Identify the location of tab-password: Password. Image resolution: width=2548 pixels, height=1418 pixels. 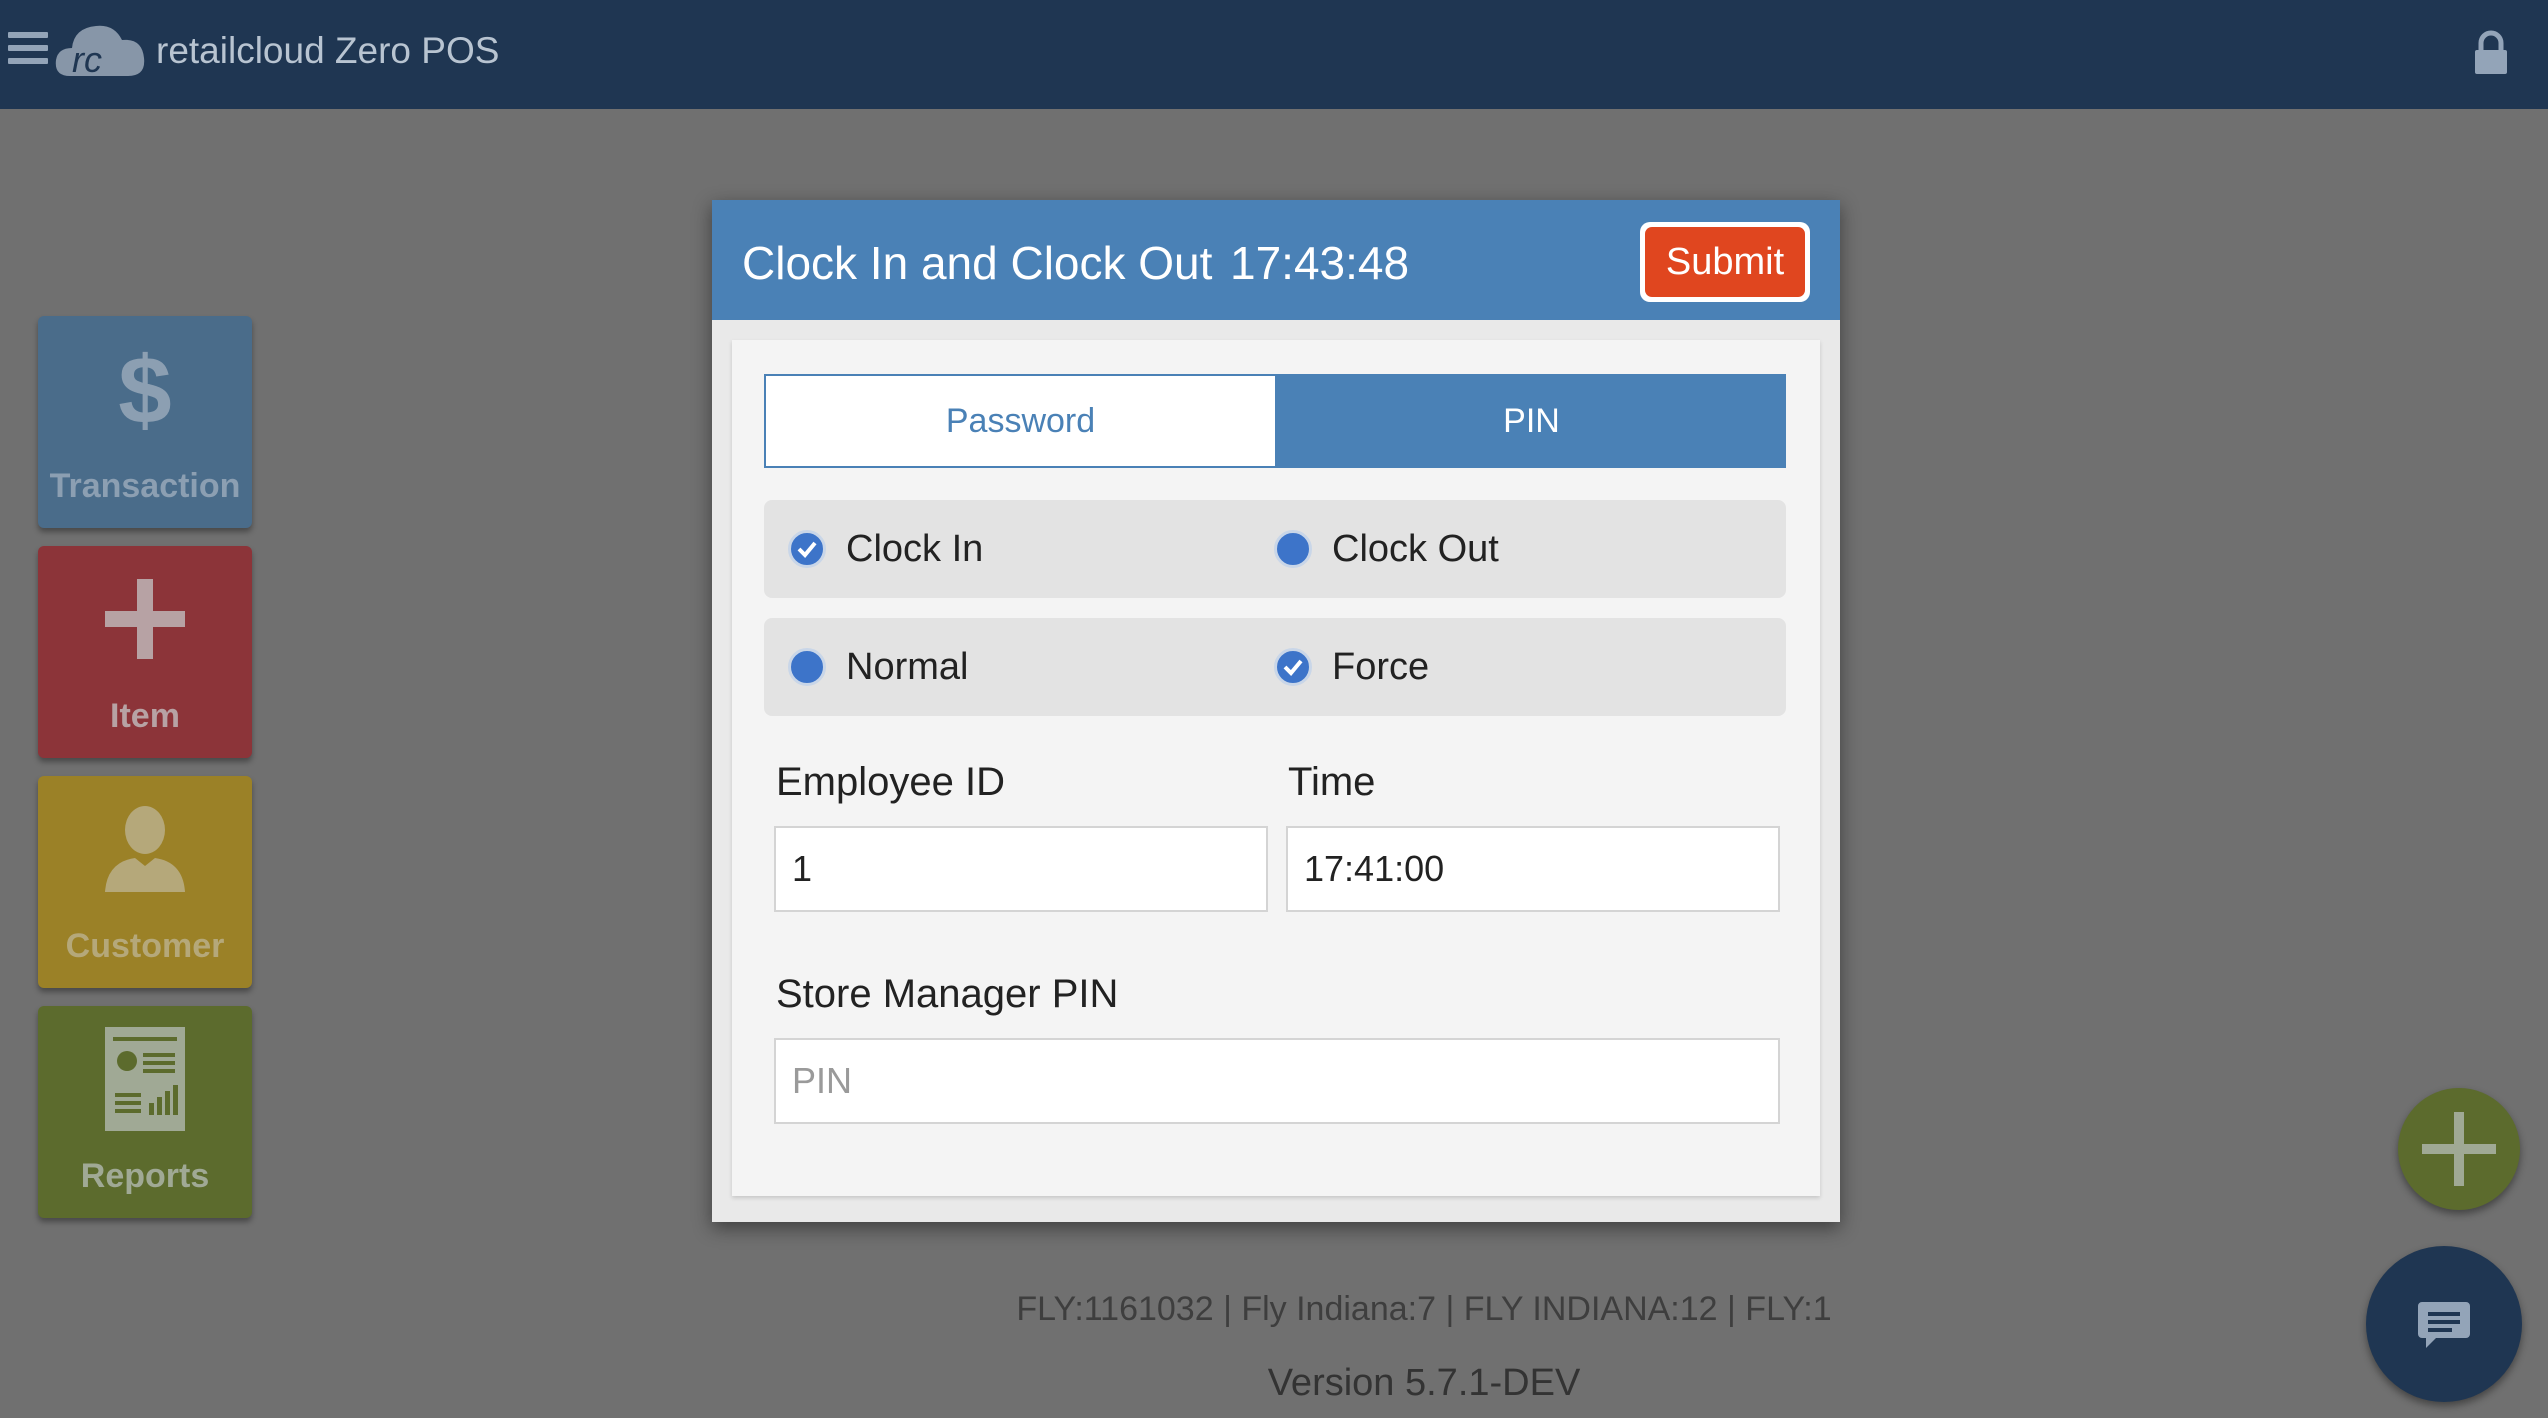
(1020, 421).